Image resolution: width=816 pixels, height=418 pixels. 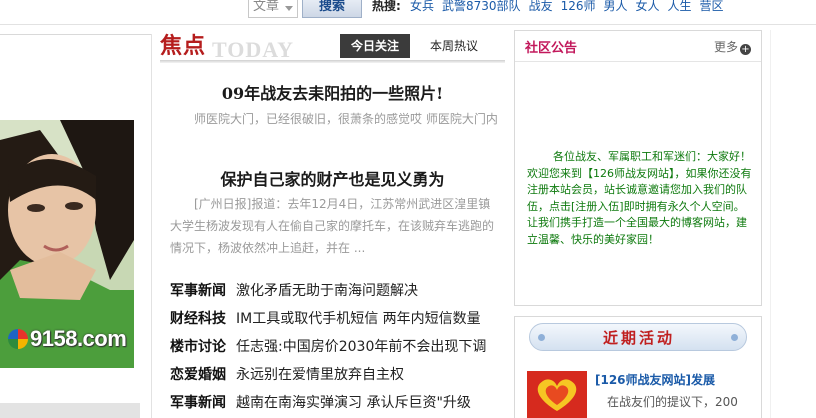 I want to click on news-title: 越南在南海实弹演习 承认斥巨资"升级, so click(x=353, y=403).